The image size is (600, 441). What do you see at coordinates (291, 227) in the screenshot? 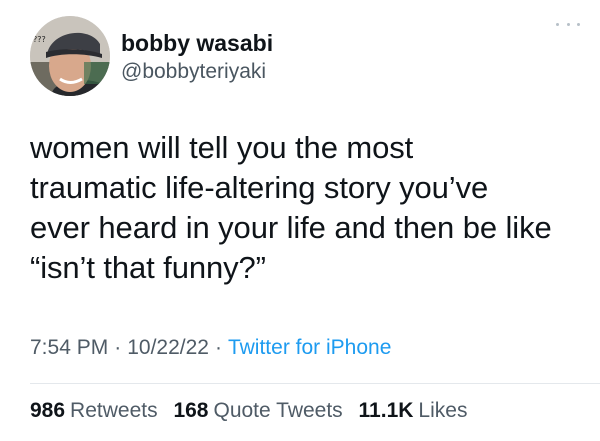
I see `tweet-text-line: ever heard in your life and then be like` at bounding box center [291, 227].